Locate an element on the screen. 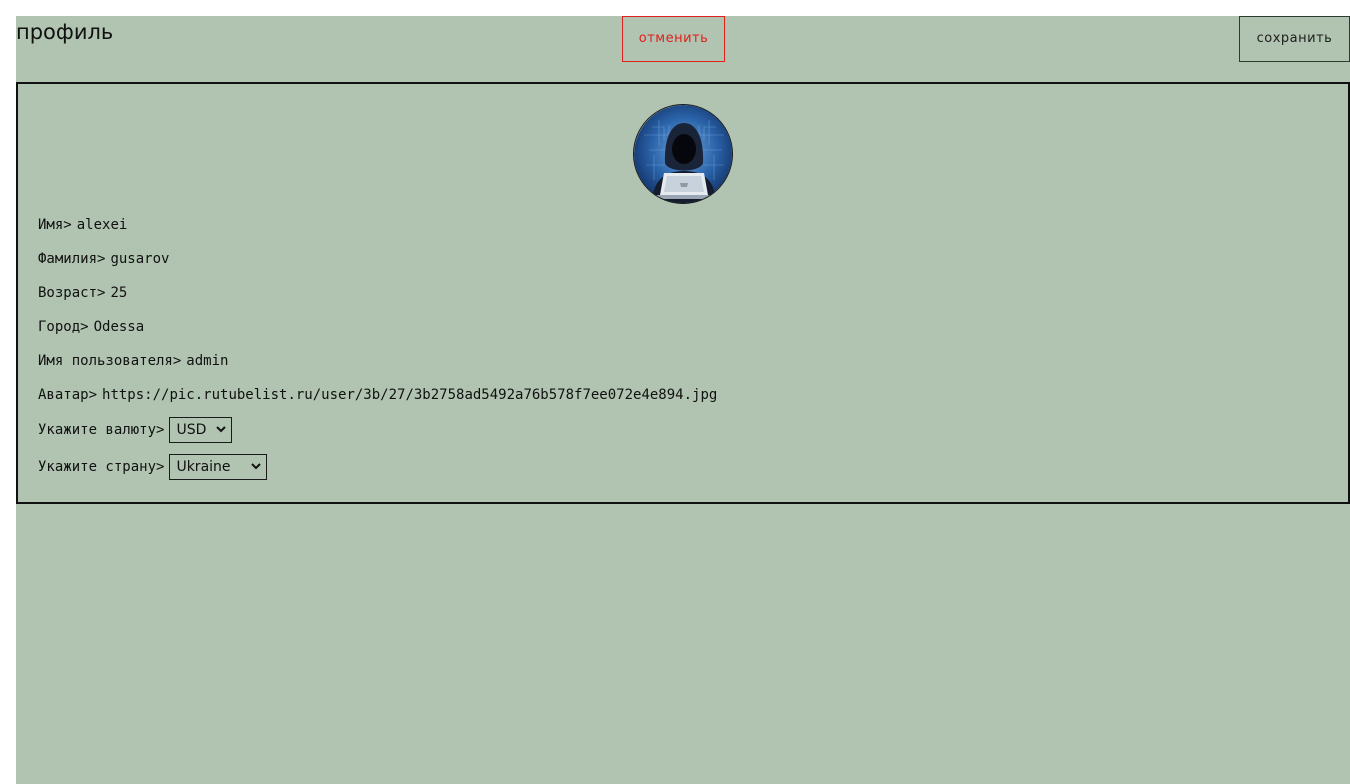 The width and height of the screenshot is (1350, 784). country-selected-value: Ukraine is located at coordinates (203, 467).